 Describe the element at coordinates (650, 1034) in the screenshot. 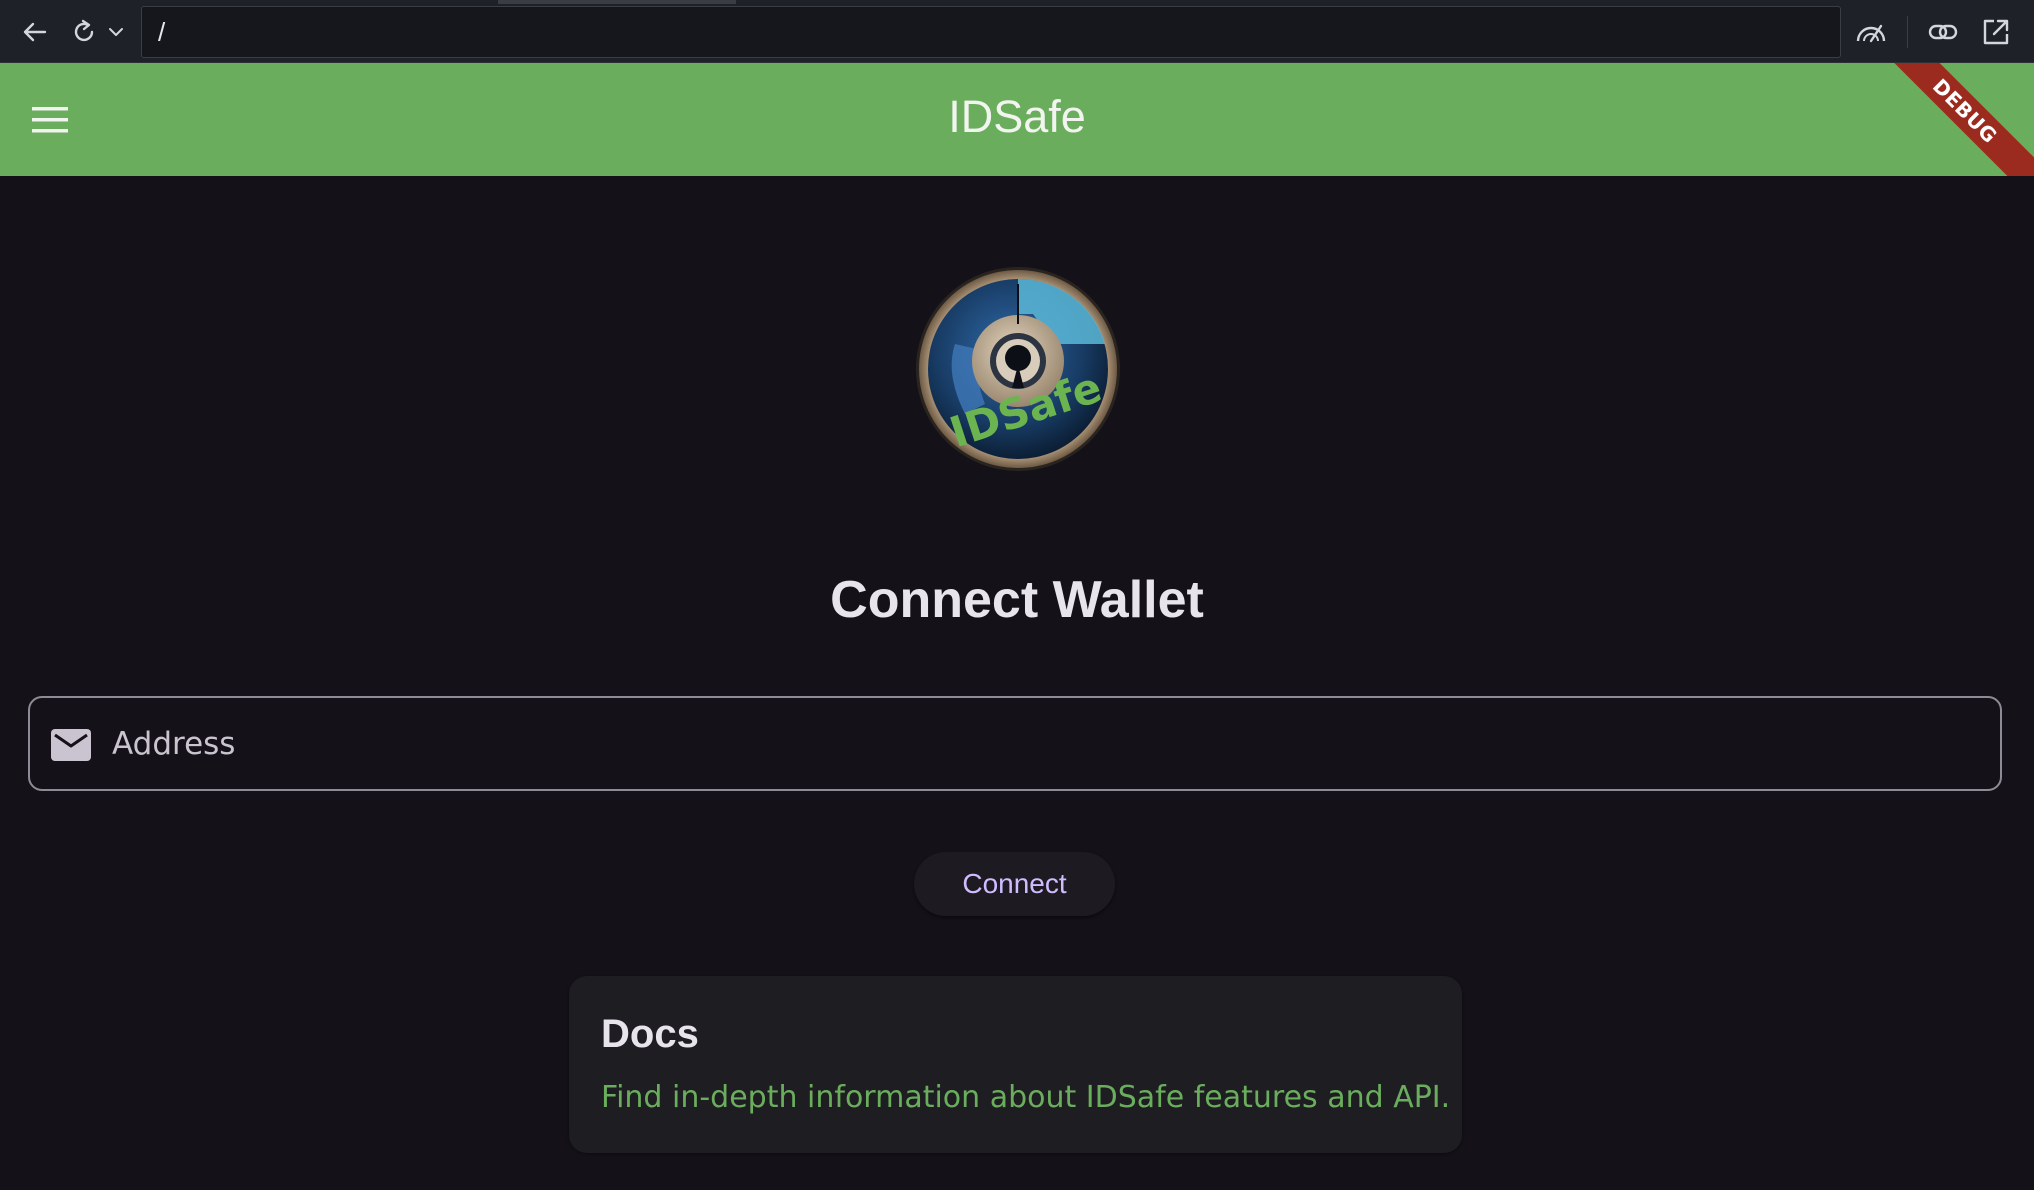

I see `docs-card-title: Docs` at that location.